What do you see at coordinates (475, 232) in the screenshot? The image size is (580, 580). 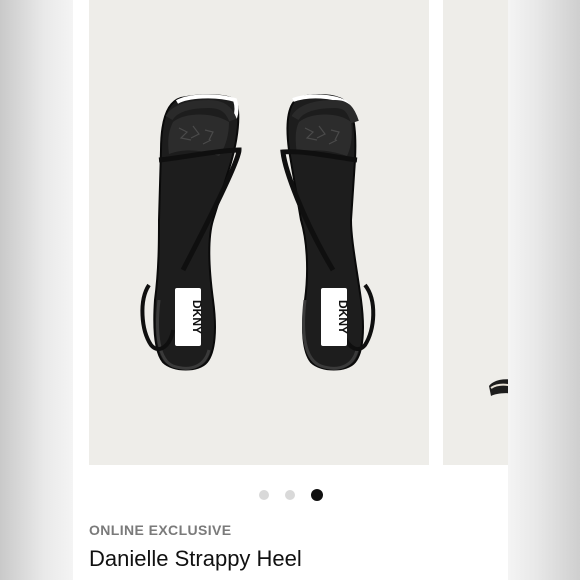 I see `next-product-image-peek` at bounding box center [475, 232].